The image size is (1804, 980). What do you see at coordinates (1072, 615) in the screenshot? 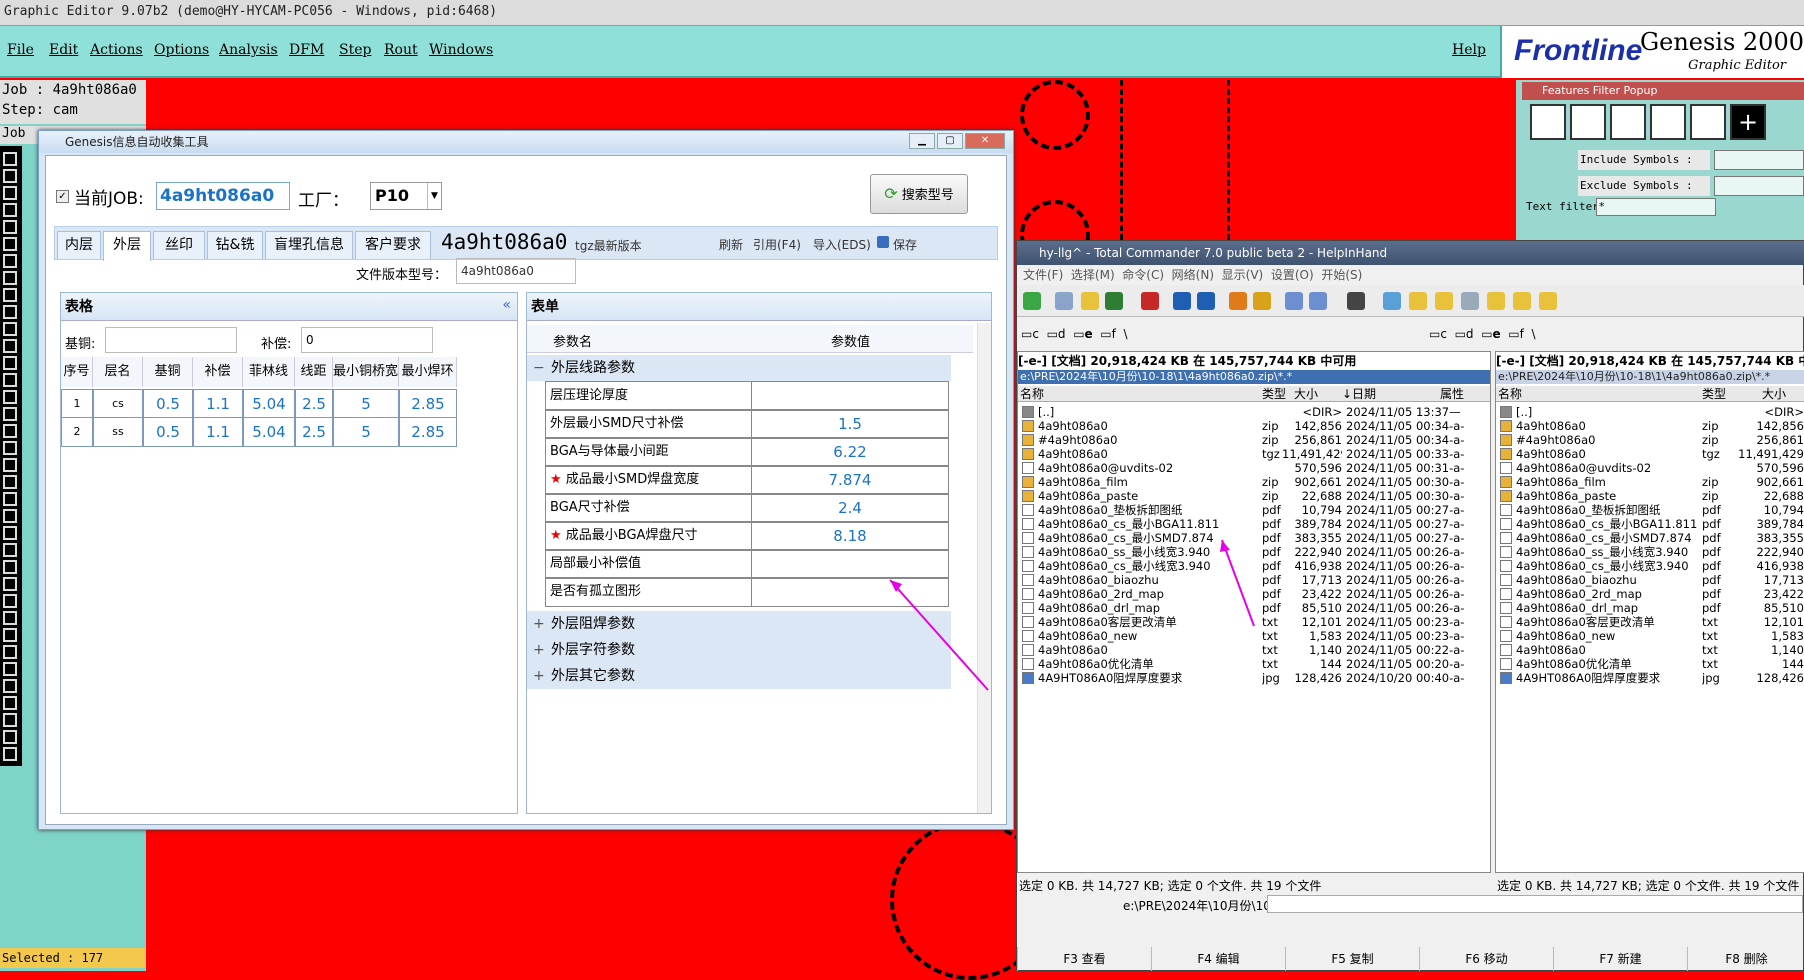
I see `annotation-arrows` at bounding box center [1072, 615].